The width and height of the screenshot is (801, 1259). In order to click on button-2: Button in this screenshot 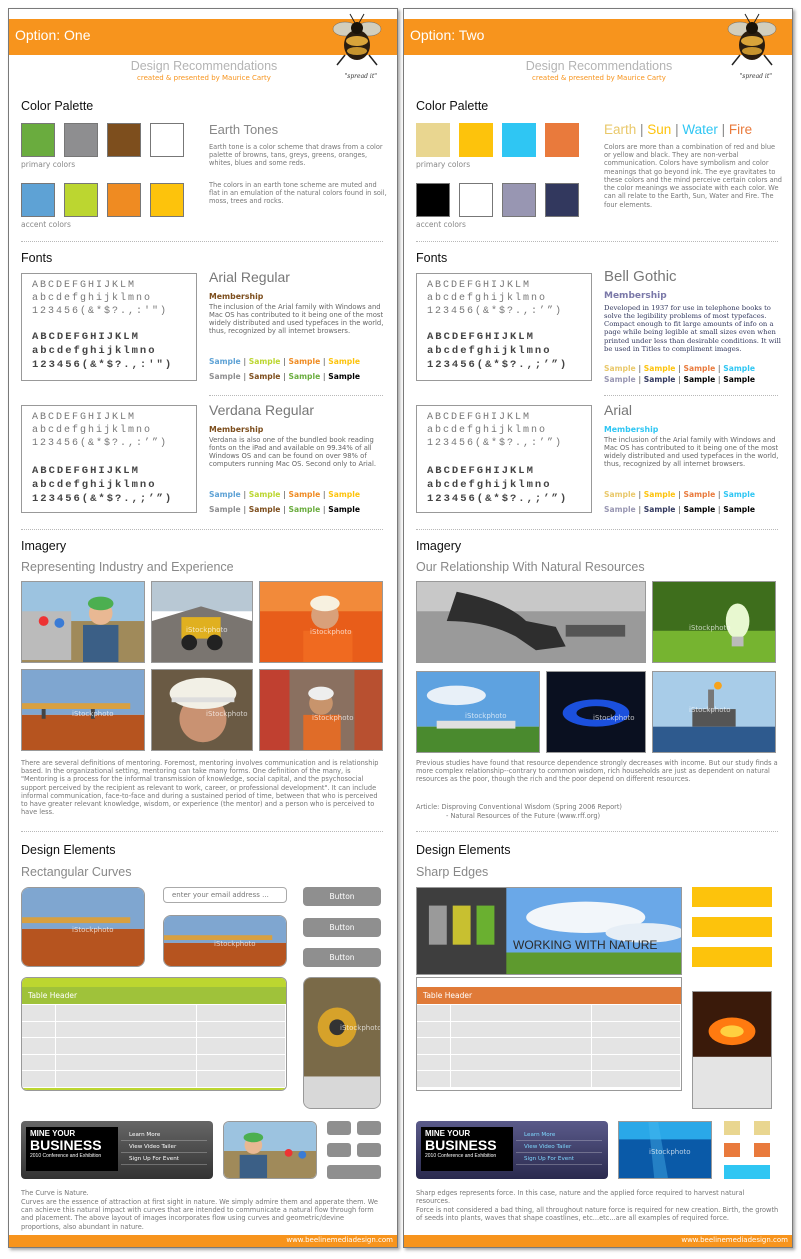, I will do `click(342, 927)`.